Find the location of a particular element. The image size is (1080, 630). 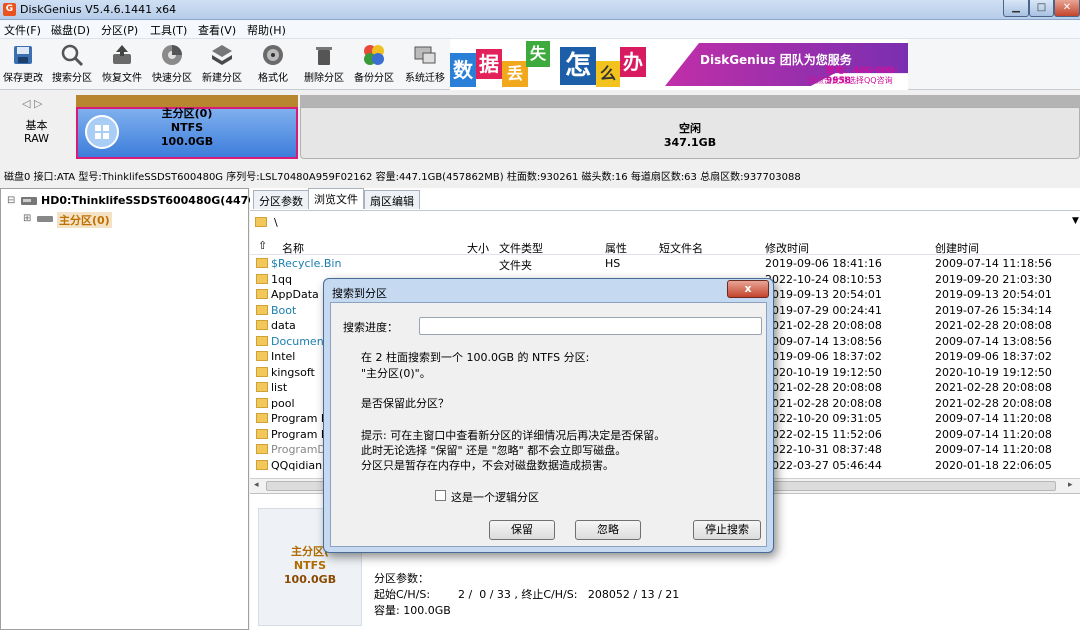

banner-qq-link: 或点击此处选择QQ咨询 is located at coordinates (850, 80).